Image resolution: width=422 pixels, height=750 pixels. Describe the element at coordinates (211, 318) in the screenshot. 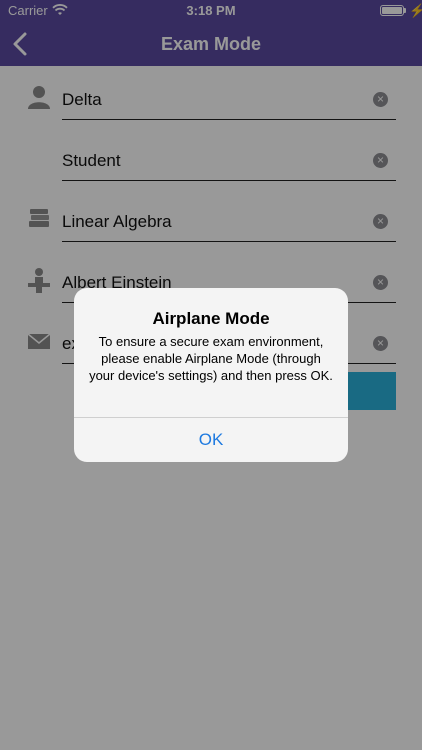

I see `alert-title: Airplane Mode` at that location.